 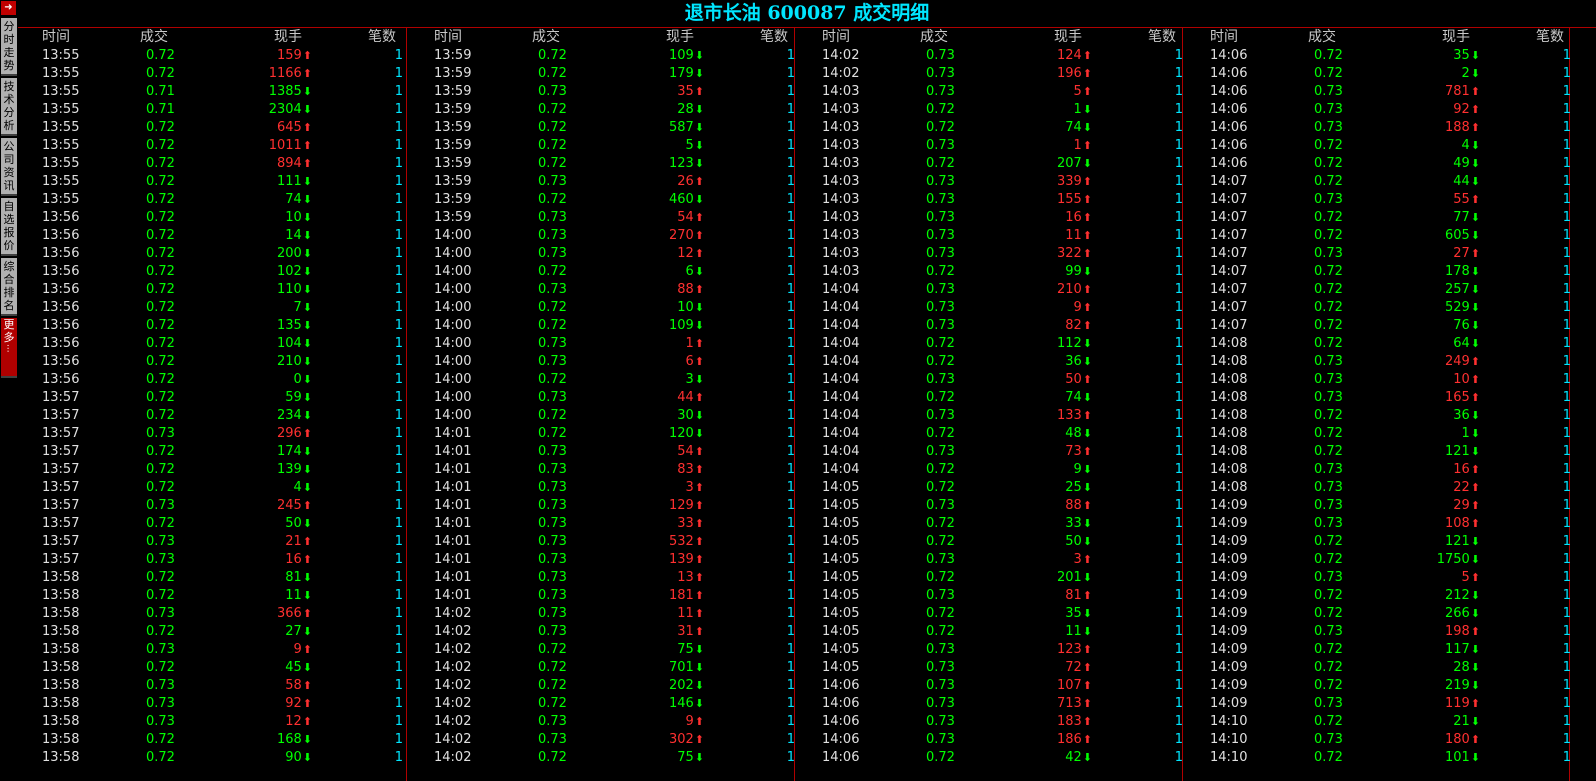 I want to click on exit-icon: ➜, so click(x=8, y=8).